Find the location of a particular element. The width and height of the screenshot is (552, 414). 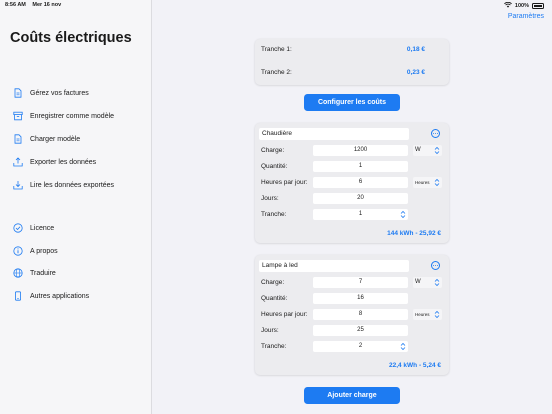

tranche-value: 0,23 € is located at coordinates (415, 72).